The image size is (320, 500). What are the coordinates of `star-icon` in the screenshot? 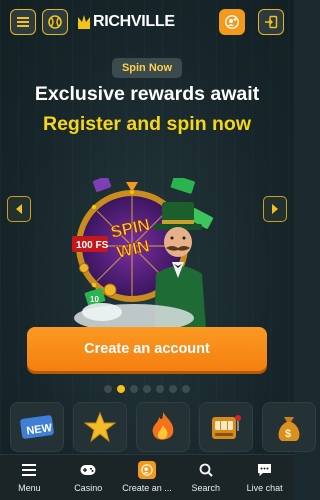 It's located at (100, 427).